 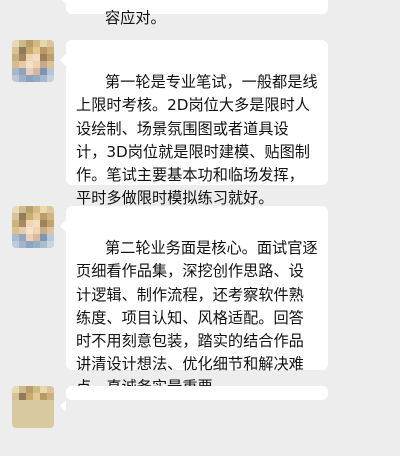 I want to click on message-text: 容应对。, so click(x=135, y=18).